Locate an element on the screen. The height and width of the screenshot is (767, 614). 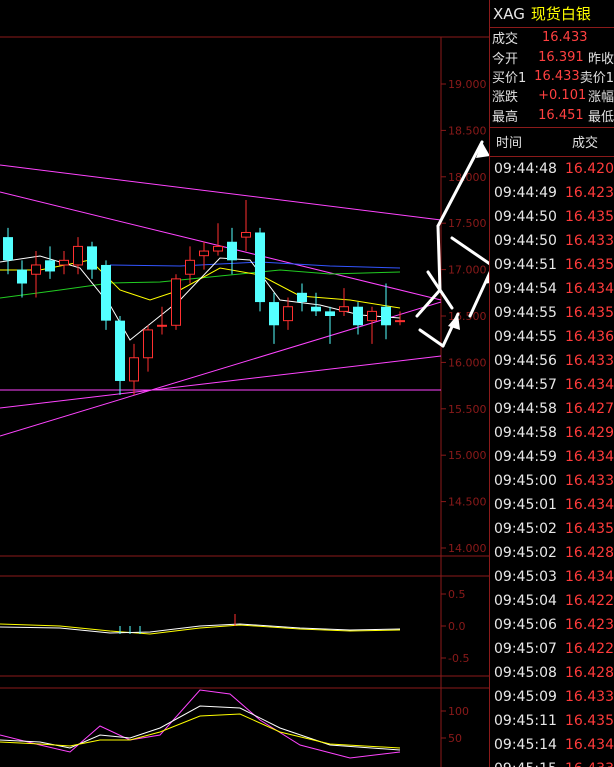
tick-row: 09:45:04 16.422 is located at coordinates (552, 601).